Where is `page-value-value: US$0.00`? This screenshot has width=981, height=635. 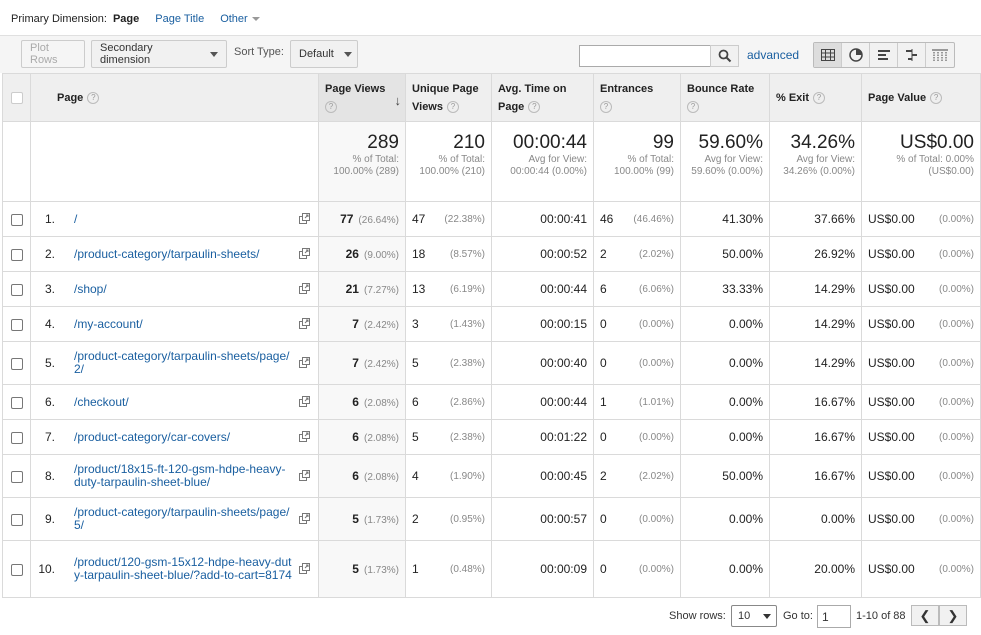 page-value-value: US$0.00 is located at coordinates (891, 219).